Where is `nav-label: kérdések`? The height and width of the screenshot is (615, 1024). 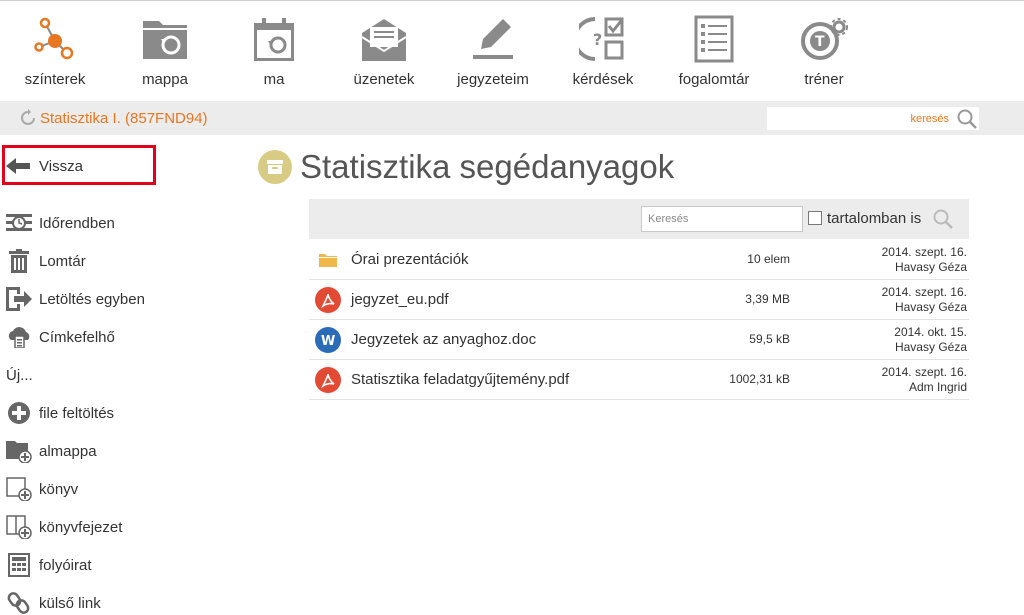 nav-label: kérdések is located at coordinates (603, 79).